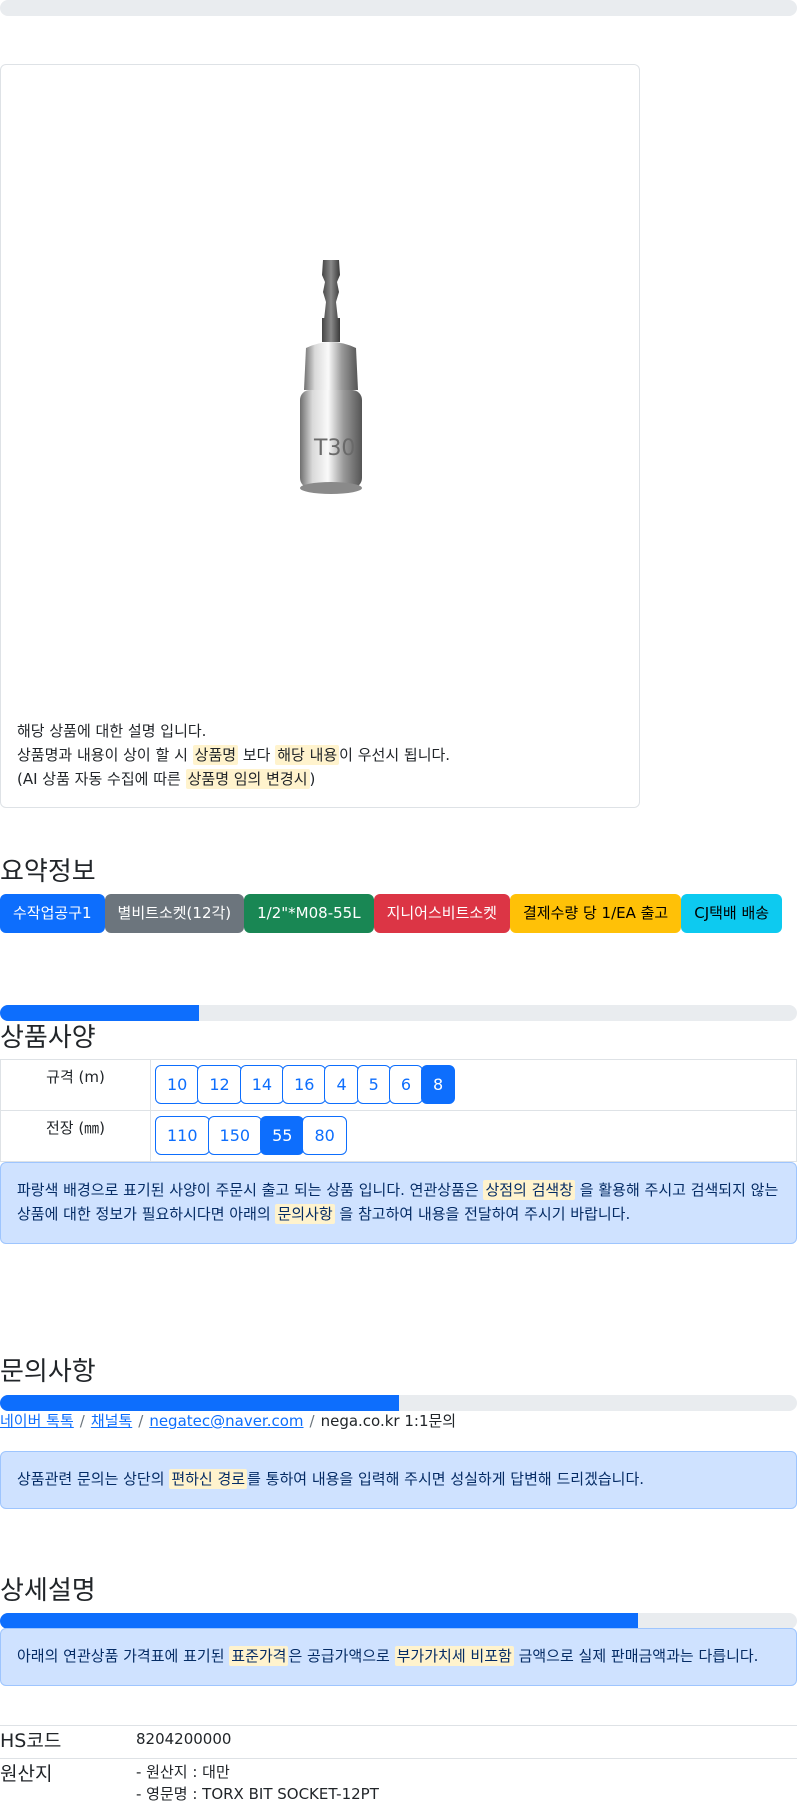  What do you see at coordinates (75, 1136) in the screenshot?
I see `spec-label: 전장 (㎜)` at bounding box center [75, 1136].